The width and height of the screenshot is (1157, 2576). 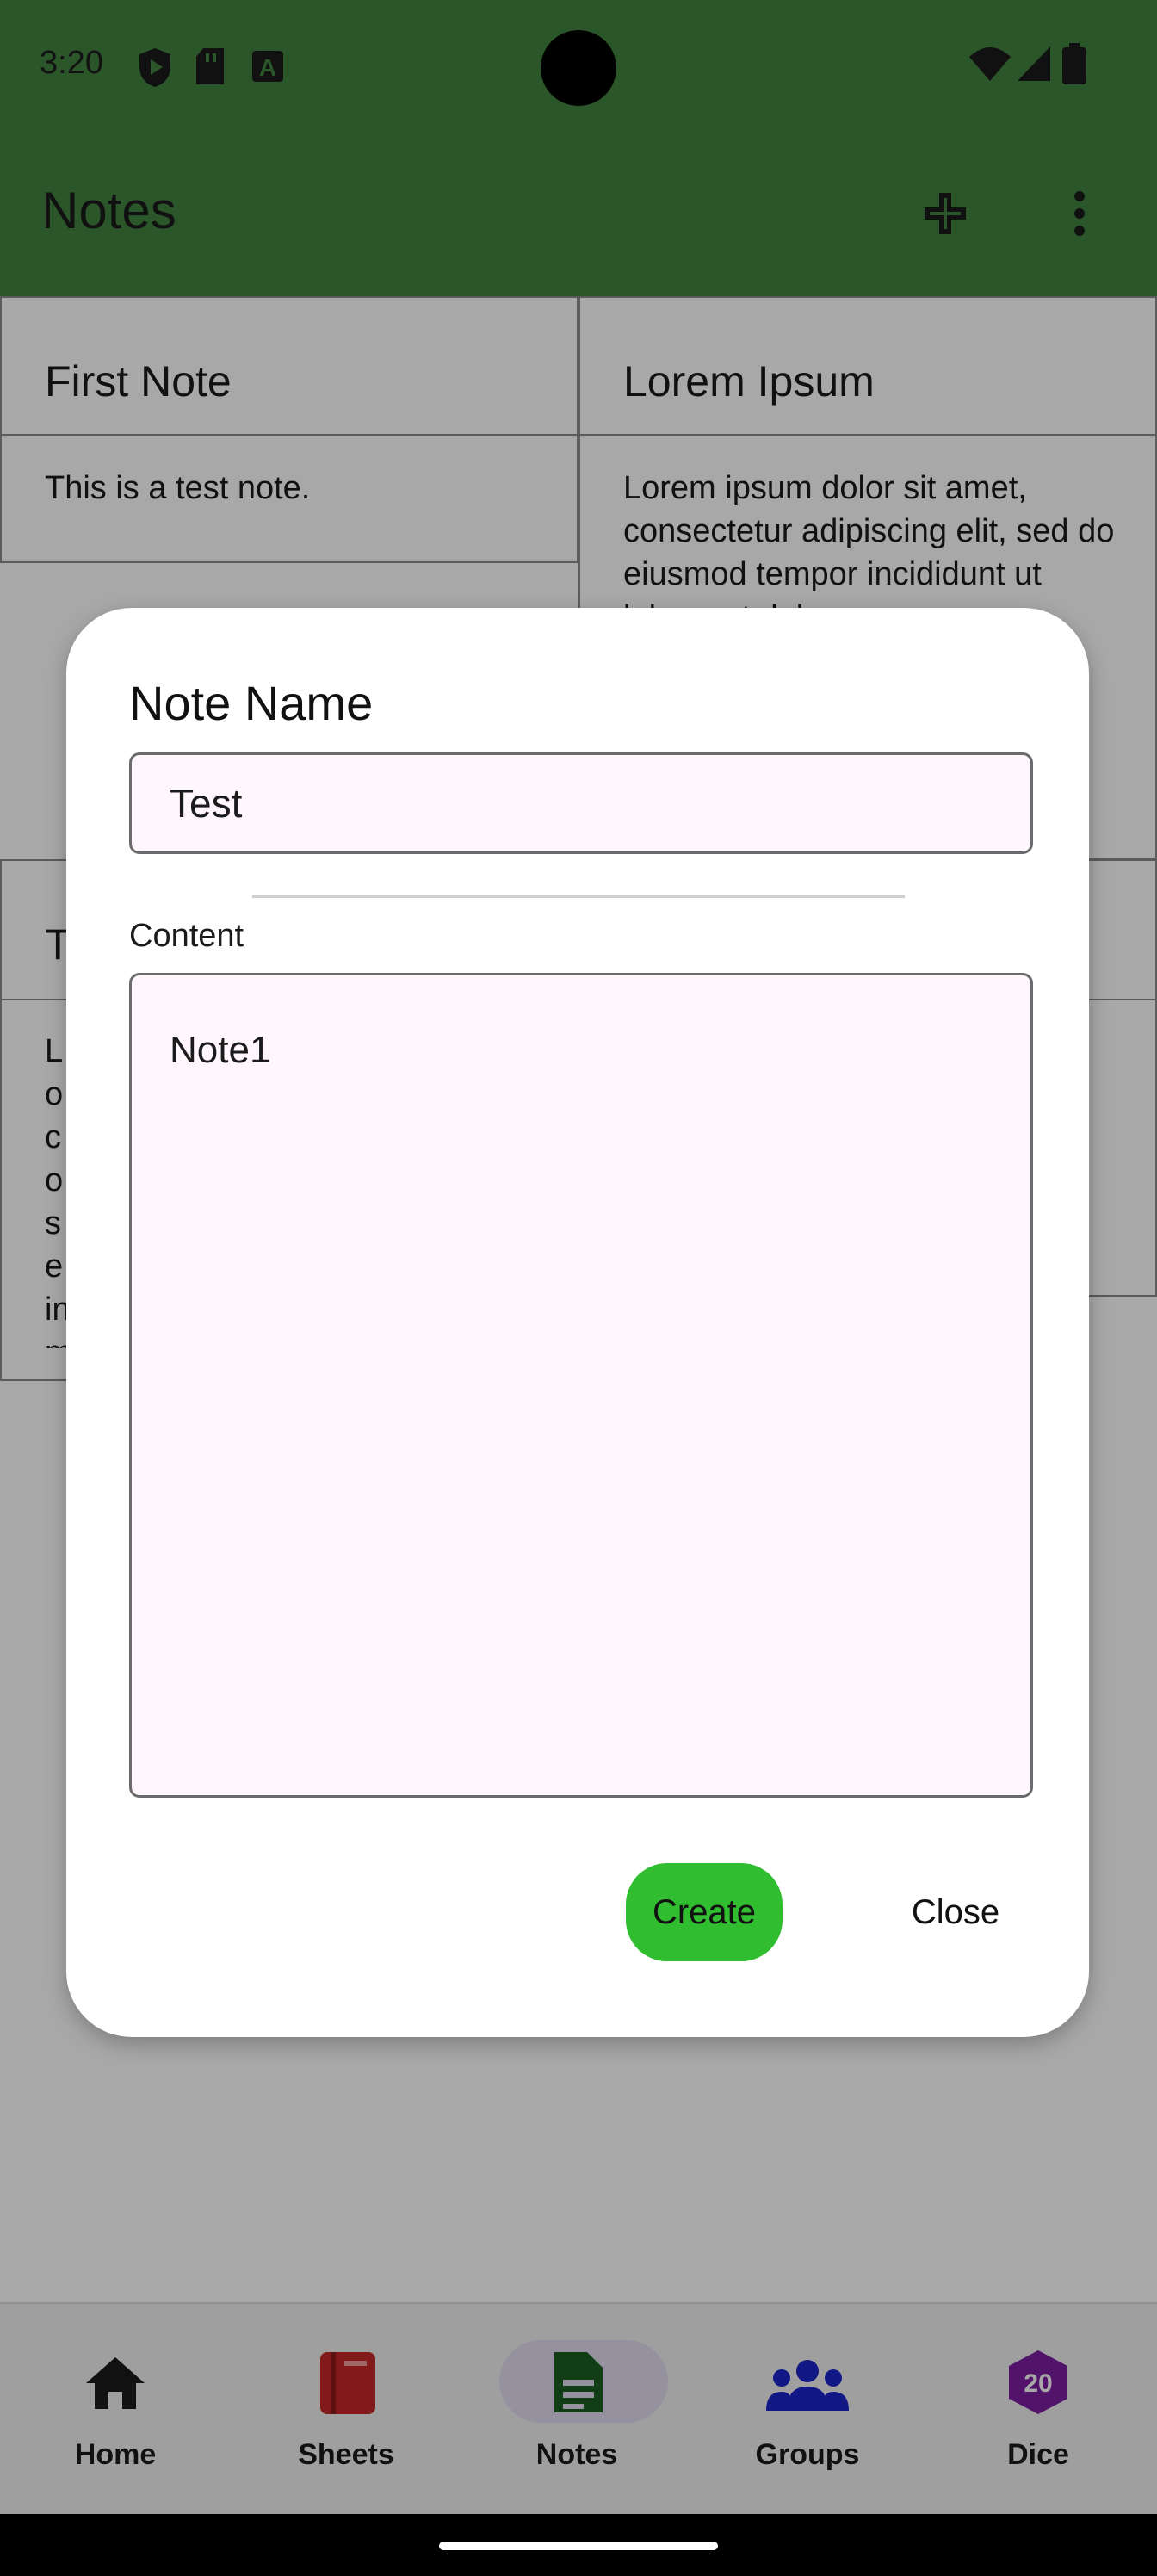 What do you see at coordinates (581, 803) in the screenshot?
I see `note-name-input` at bounding box center [581, 803].